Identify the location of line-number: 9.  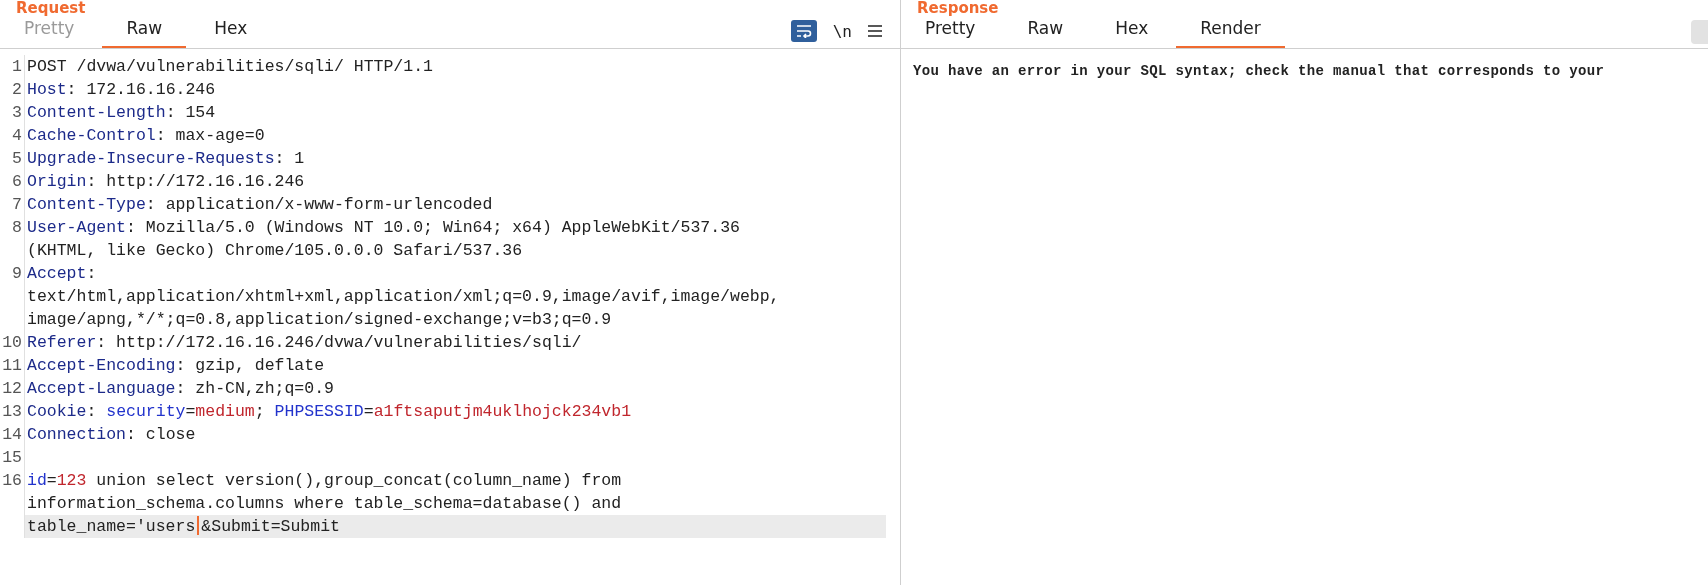
(12, 296).